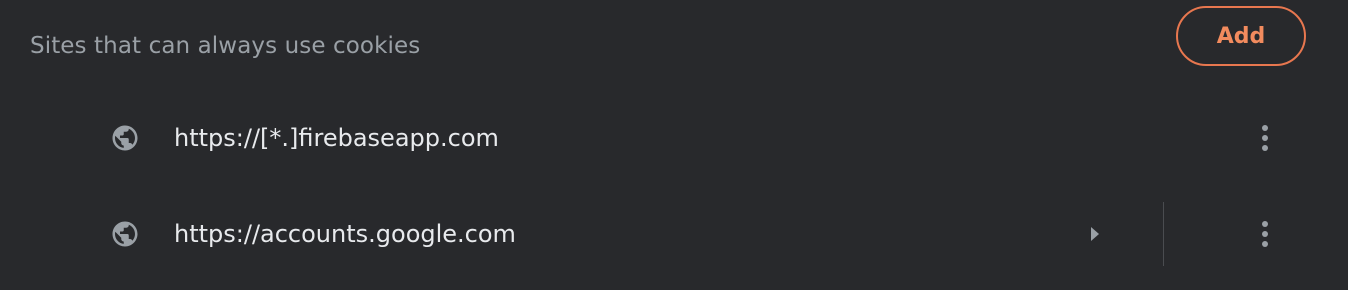  Describe the element at coordinates (225, 46) in the screenshot. I see `section-title: Sites that can always use cookies` at that location.